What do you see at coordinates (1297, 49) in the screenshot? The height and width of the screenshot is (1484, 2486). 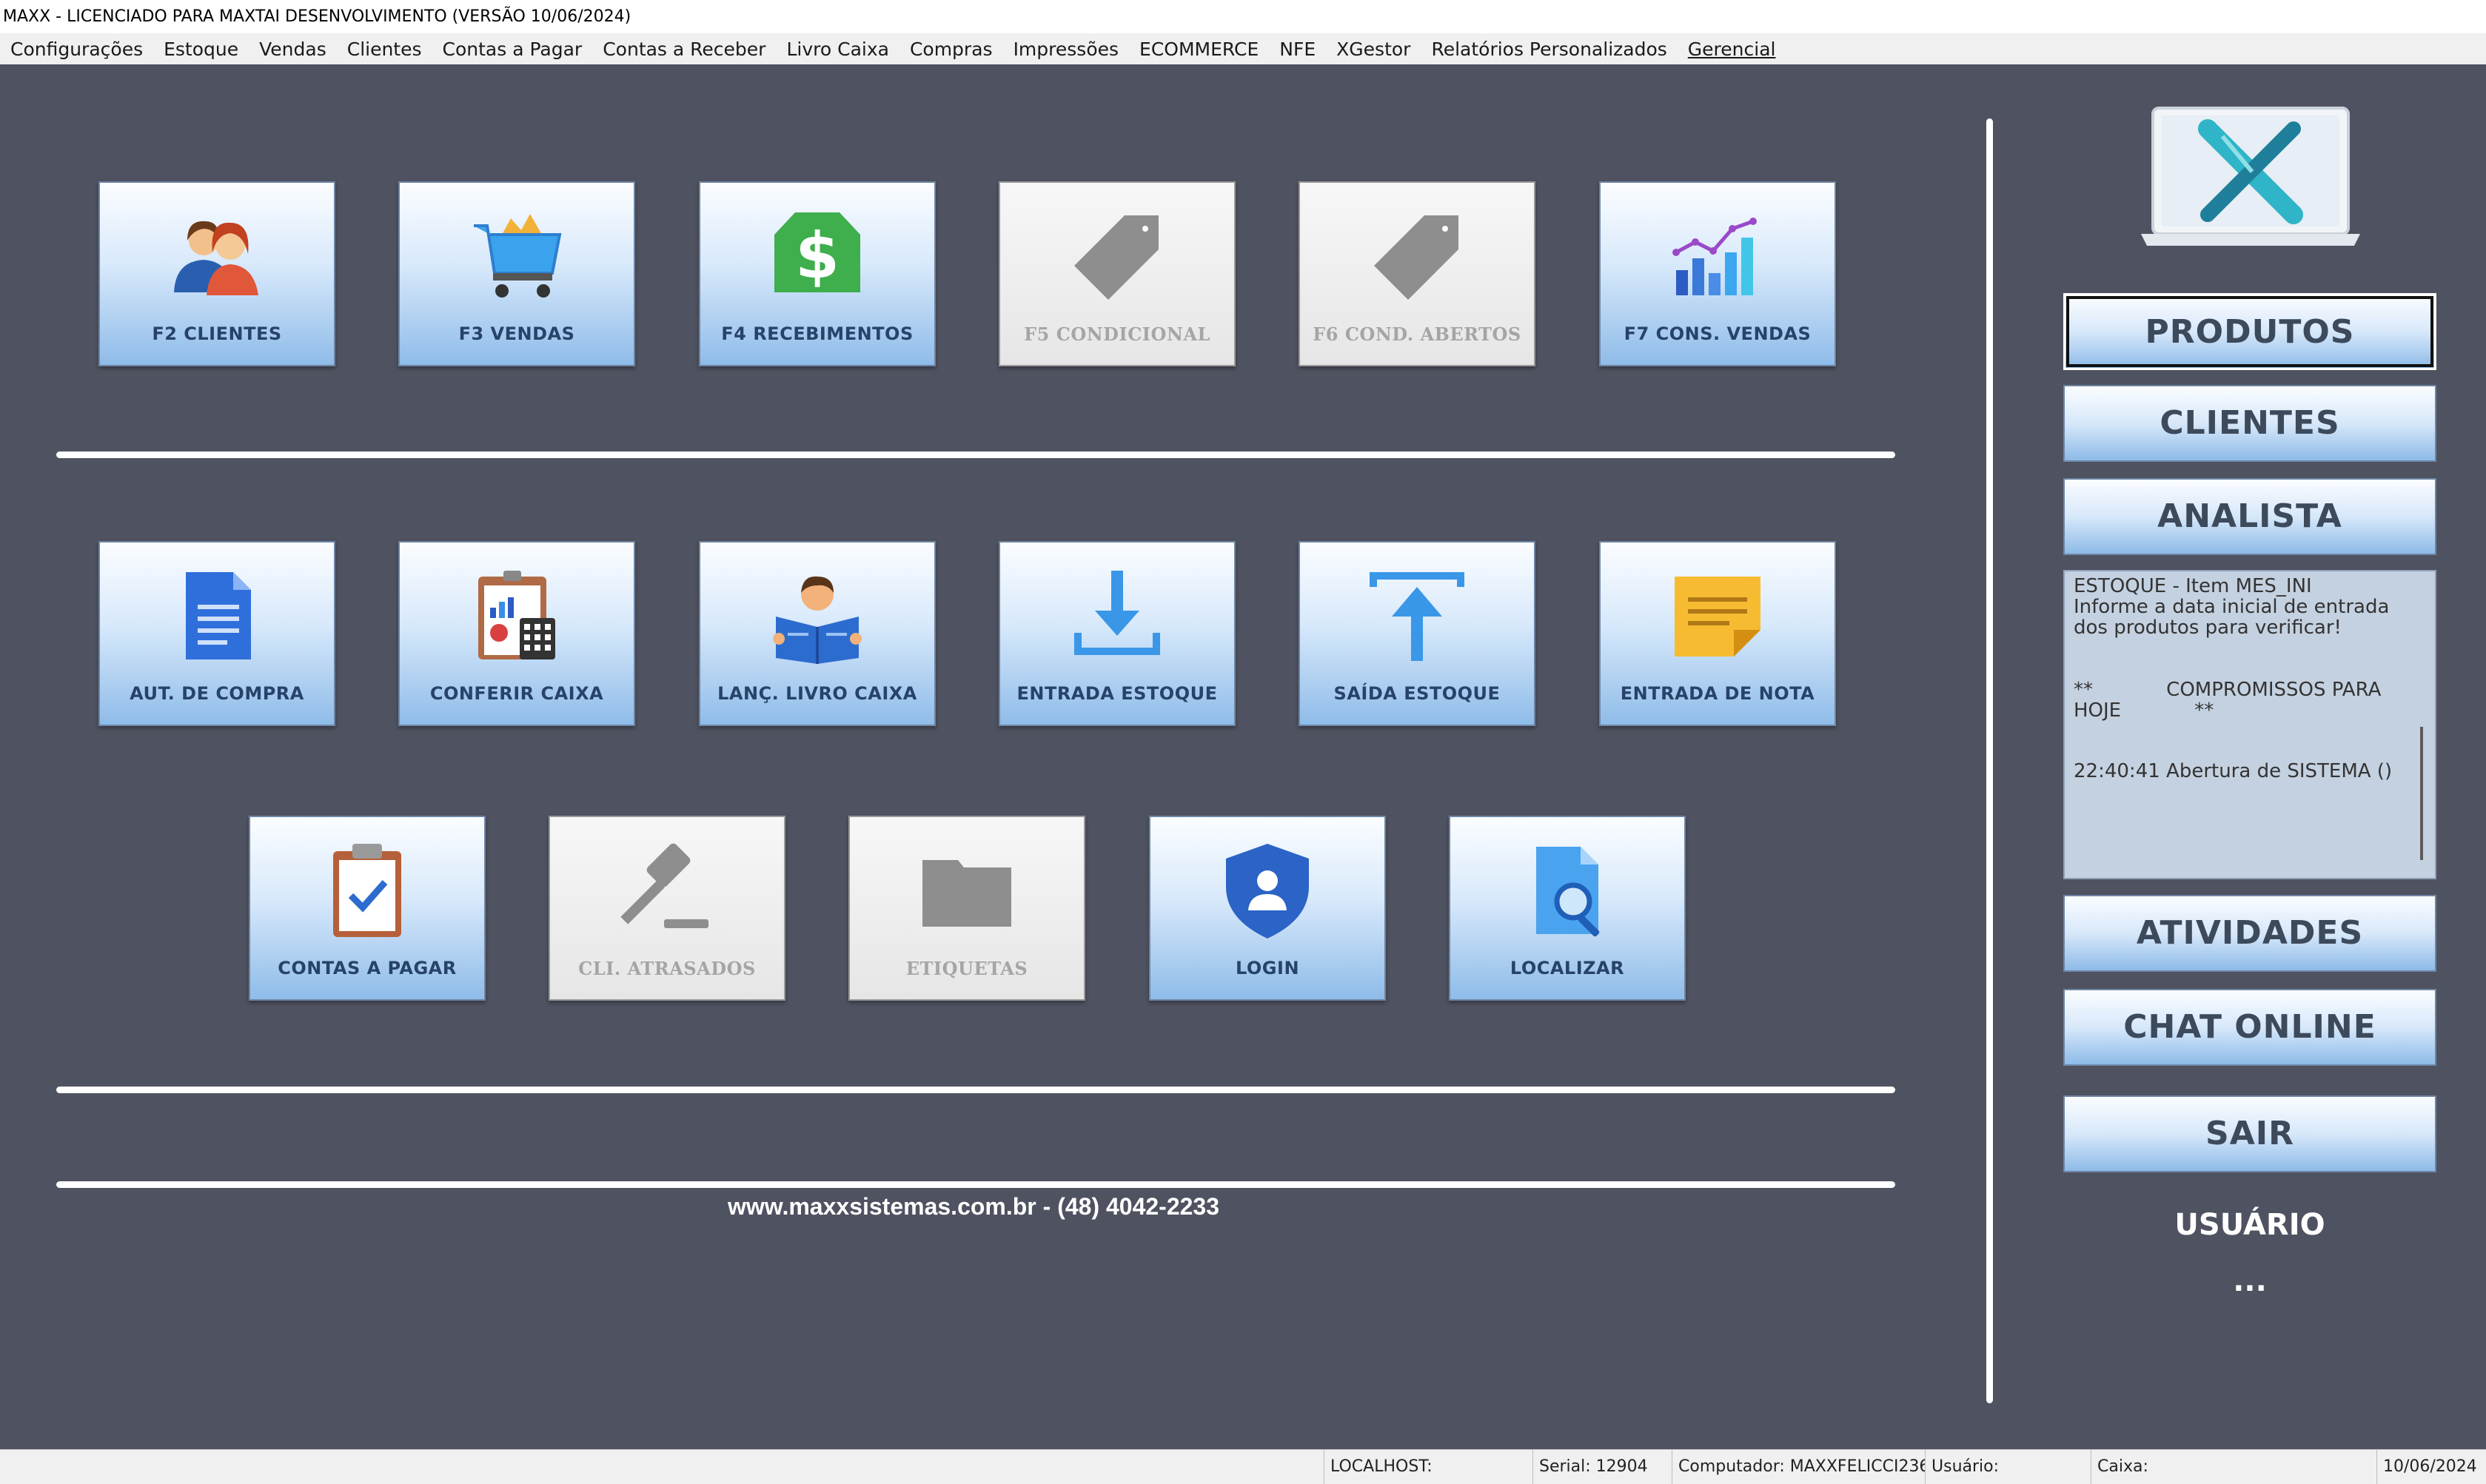 I see `menu-nfe: NFE` at bounding box center [1297, 49].